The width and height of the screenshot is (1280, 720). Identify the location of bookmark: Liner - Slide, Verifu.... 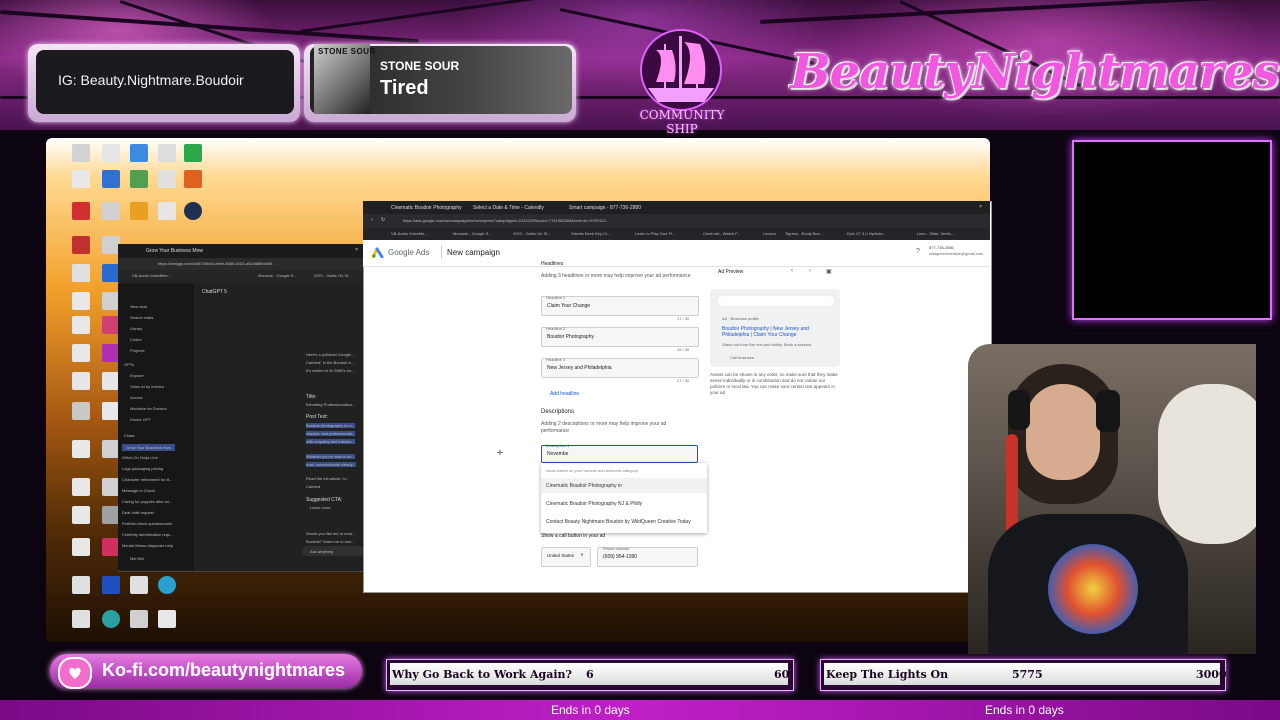
(935, 233).